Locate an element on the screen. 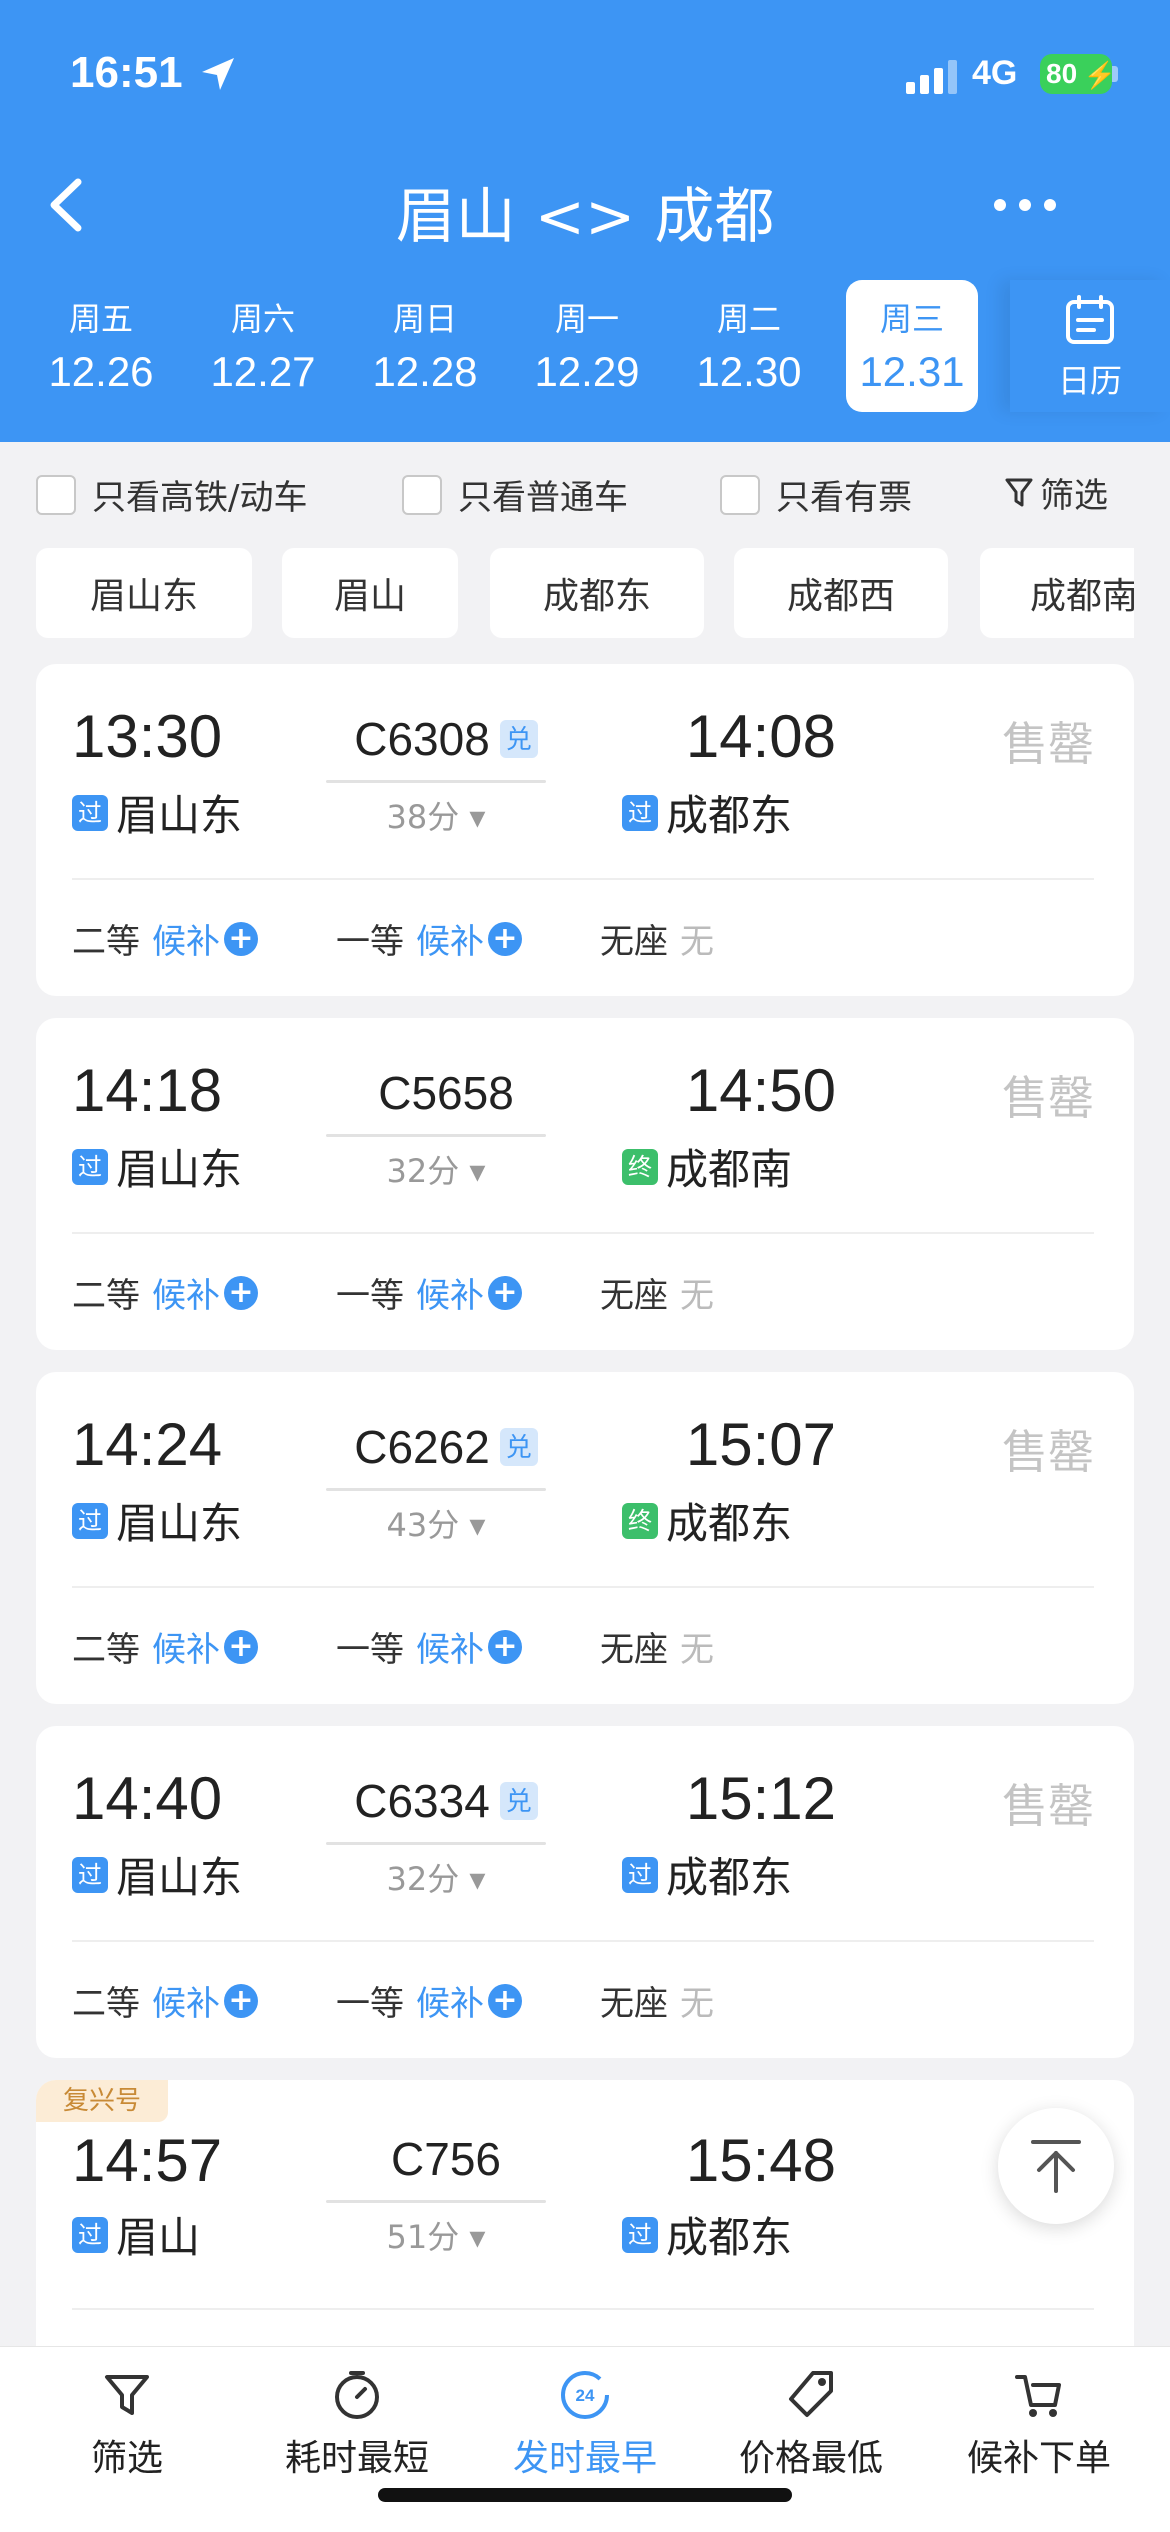 This screenshot has height=2532, width=1170. date-item-1228: 周日 12.28 is located at coordinates (425, 346).